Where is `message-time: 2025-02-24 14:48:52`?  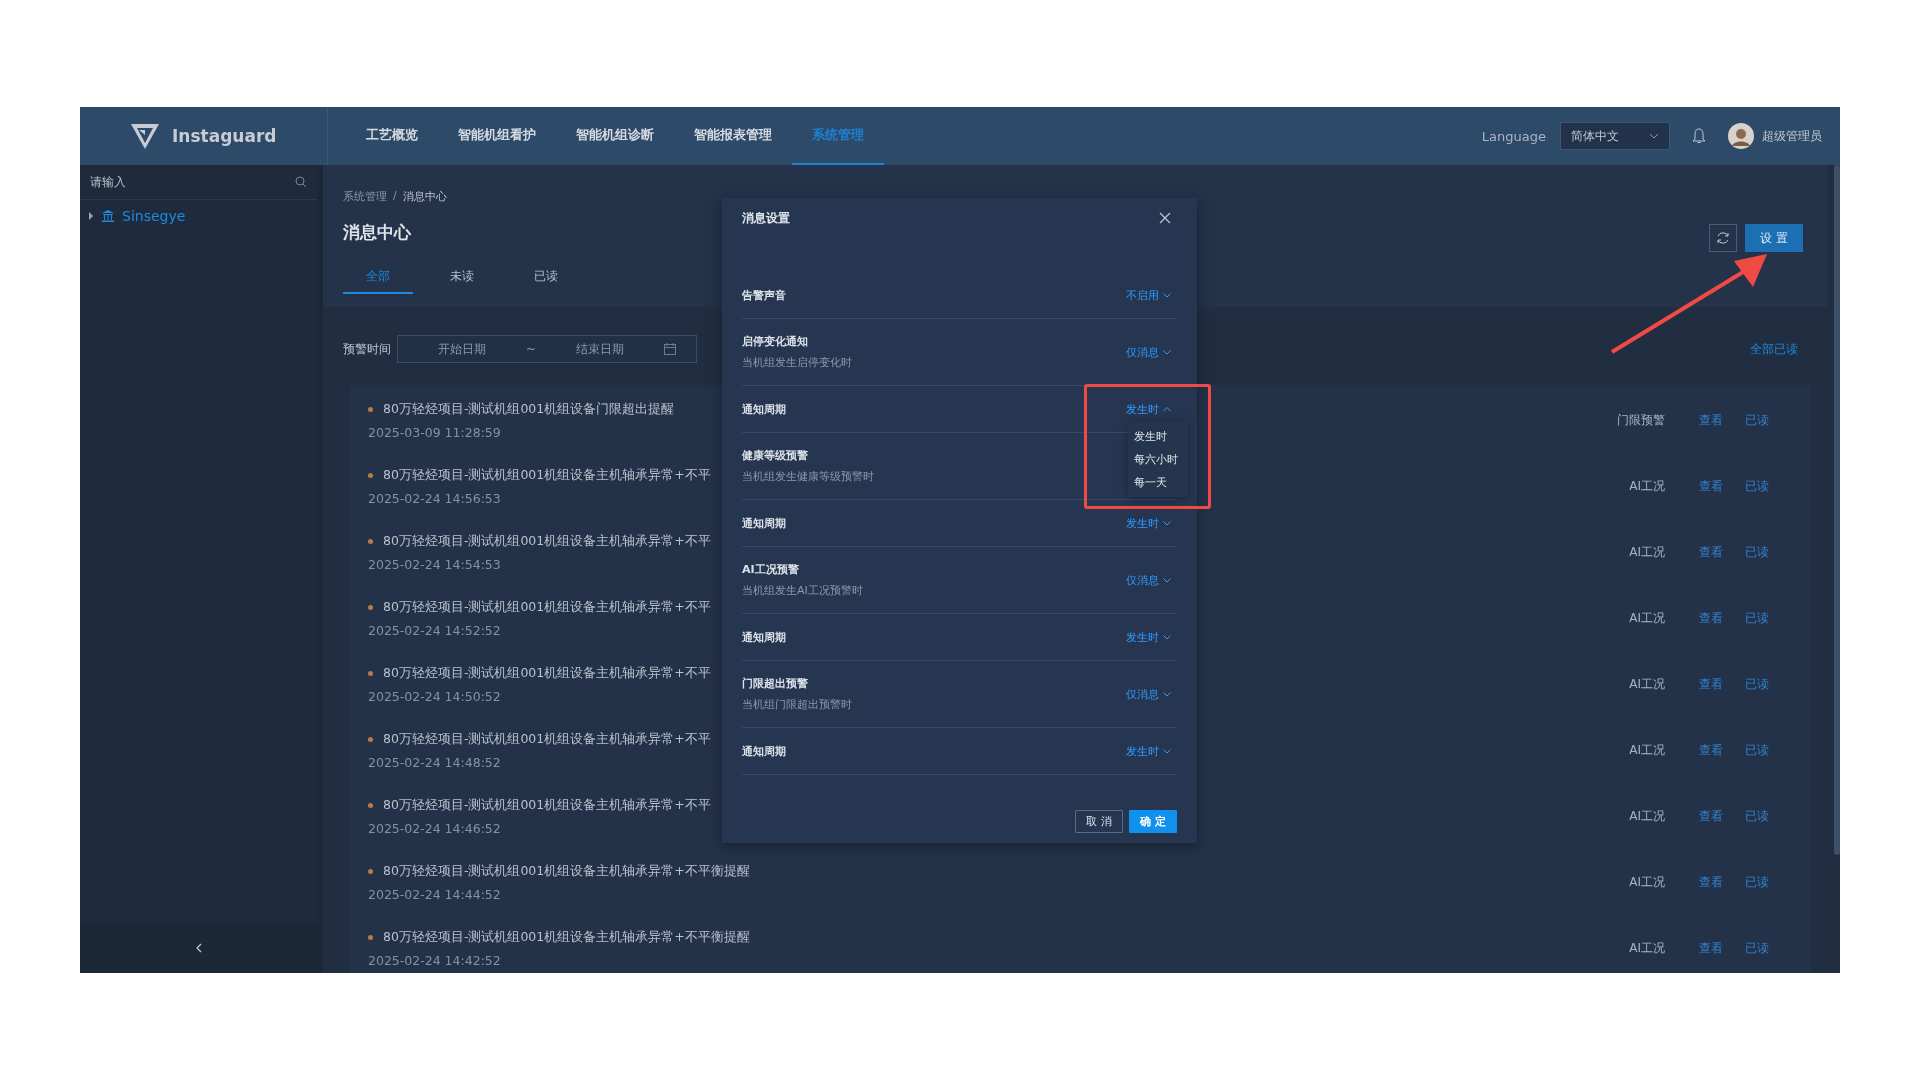 message-time: 2025-02-24 14:48:52 is located at coordinates (434, 762).